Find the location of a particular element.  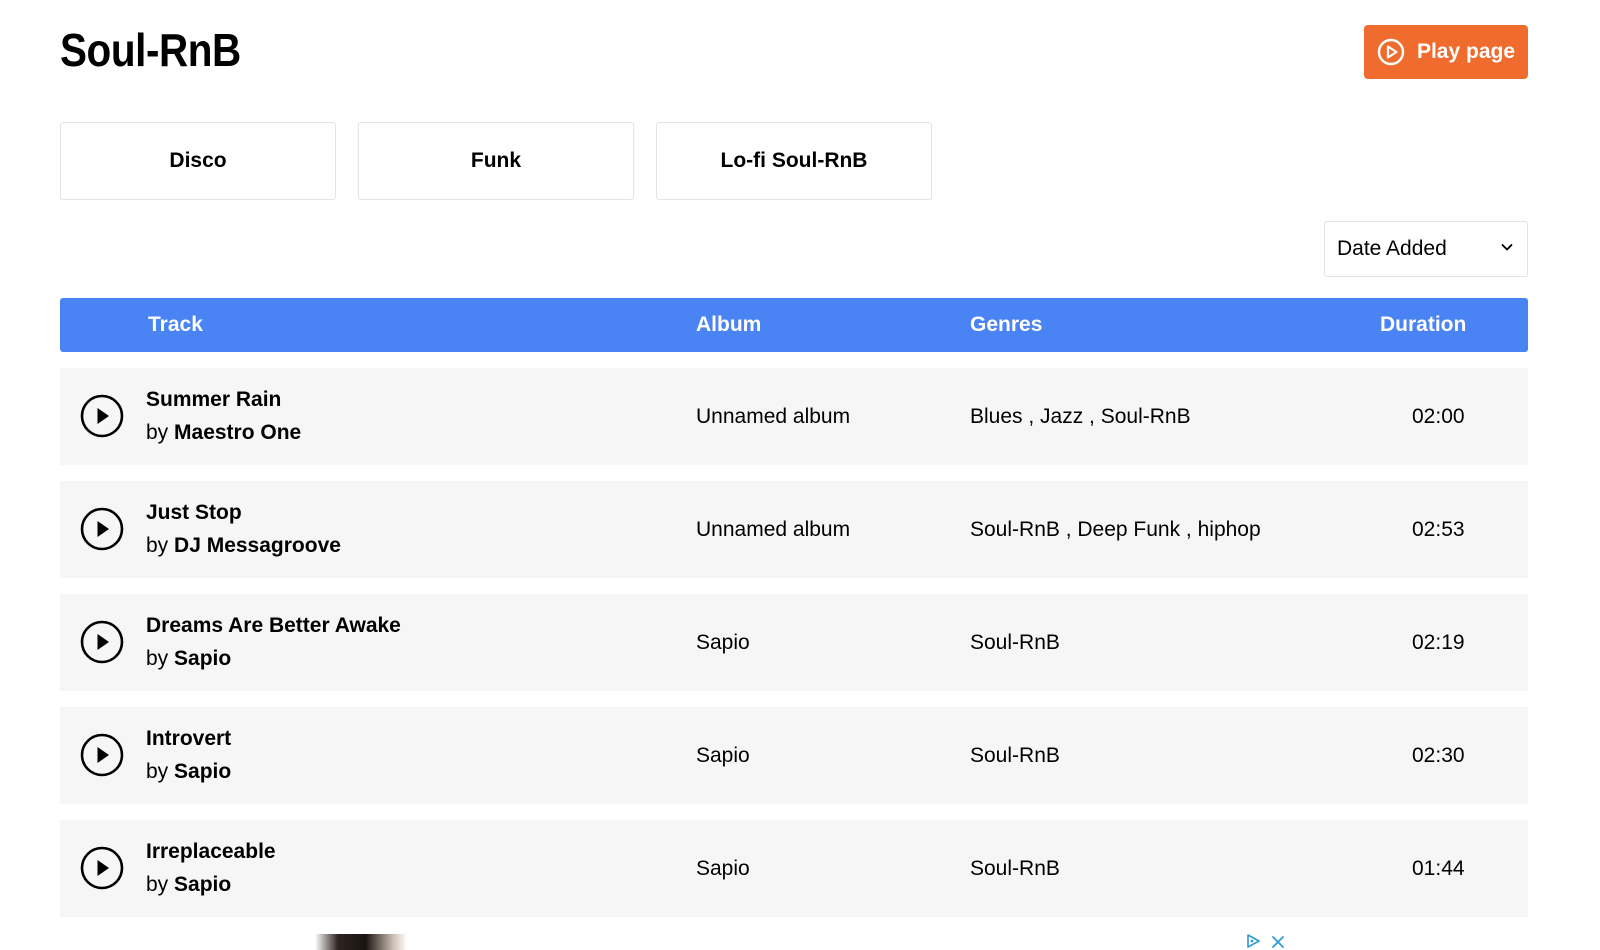

duration-cell: 02:30 is located at coordinates (1438, 755).